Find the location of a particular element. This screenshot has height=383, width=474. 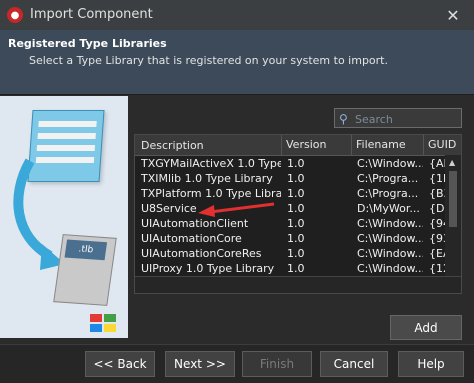

cell-description: TXIMlib 1.0 Type Library is located at coordinates (207, 178).